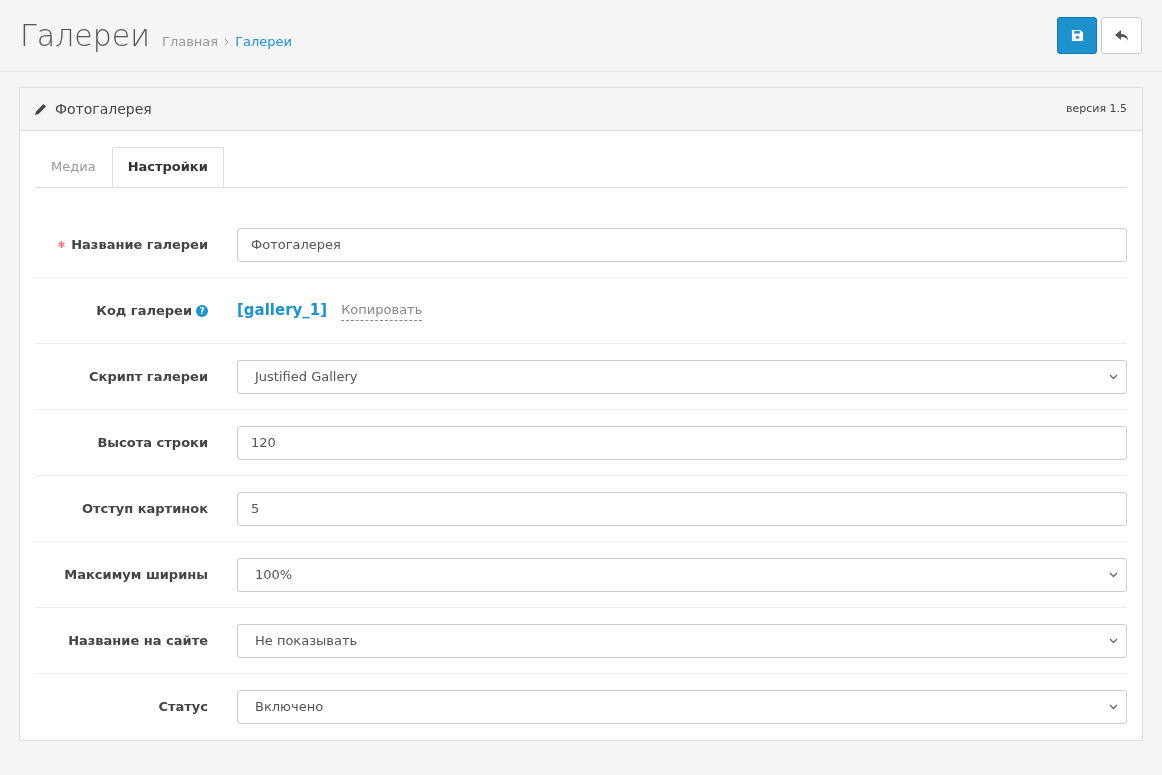  I want to click on back-button, so click(1121, 35).